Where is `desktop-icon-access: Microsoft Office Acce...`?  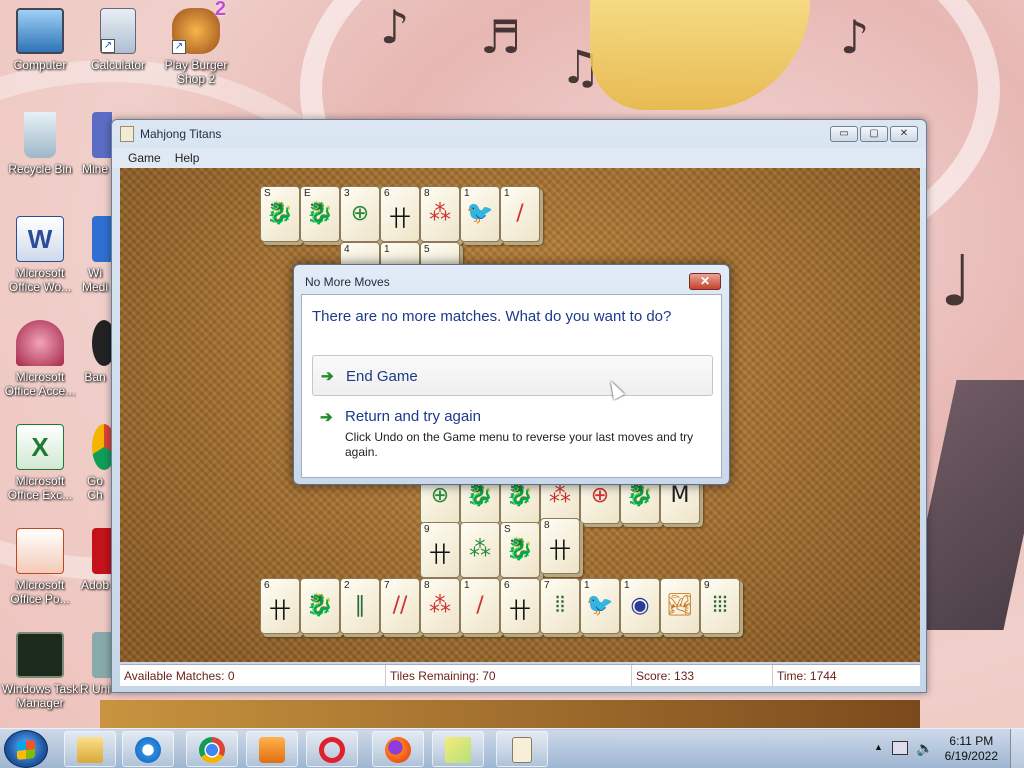
desktop-icon-access: Microsoft Office Acce... is located at coordinates (40, 359).